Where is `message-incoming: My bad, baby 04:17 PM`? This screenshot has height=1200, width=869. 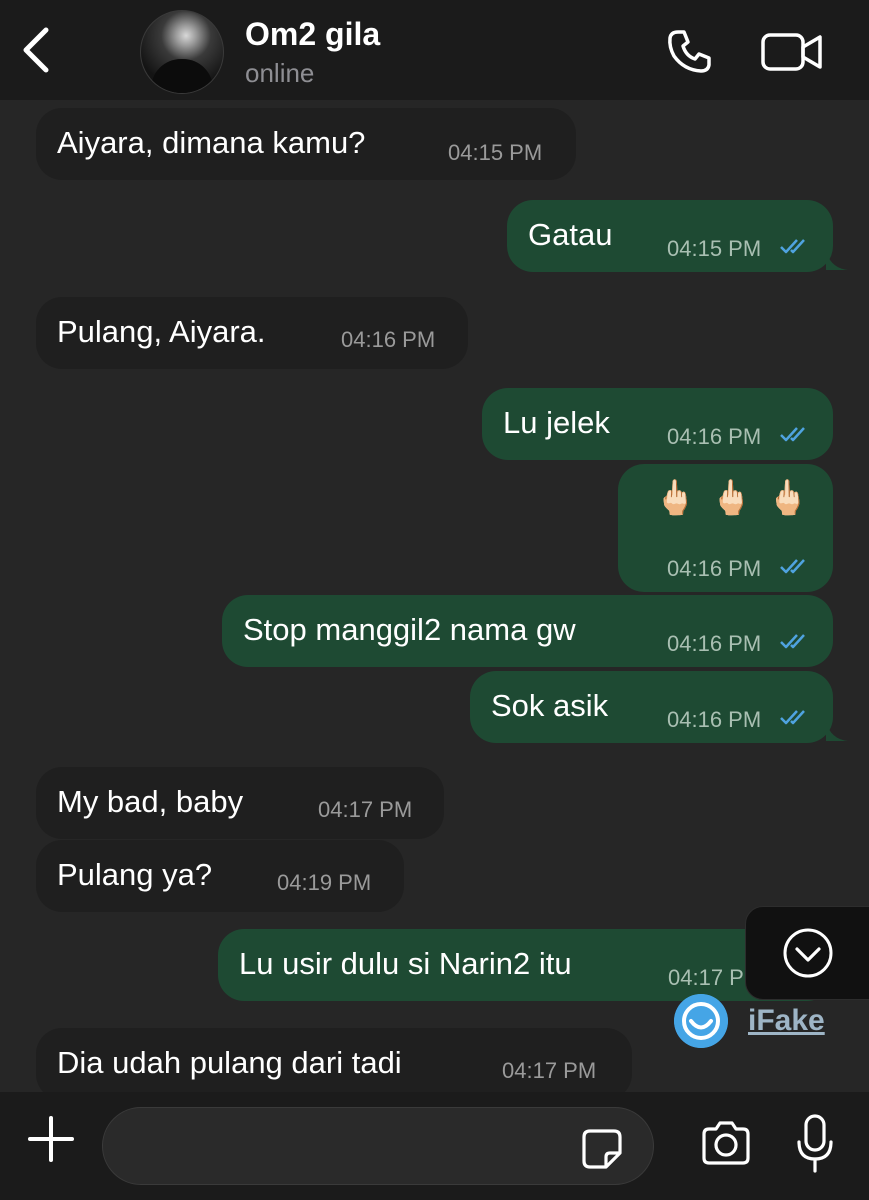 message-incoming: My bad, baby 04:17 PM is located at coordinates (240, 803).